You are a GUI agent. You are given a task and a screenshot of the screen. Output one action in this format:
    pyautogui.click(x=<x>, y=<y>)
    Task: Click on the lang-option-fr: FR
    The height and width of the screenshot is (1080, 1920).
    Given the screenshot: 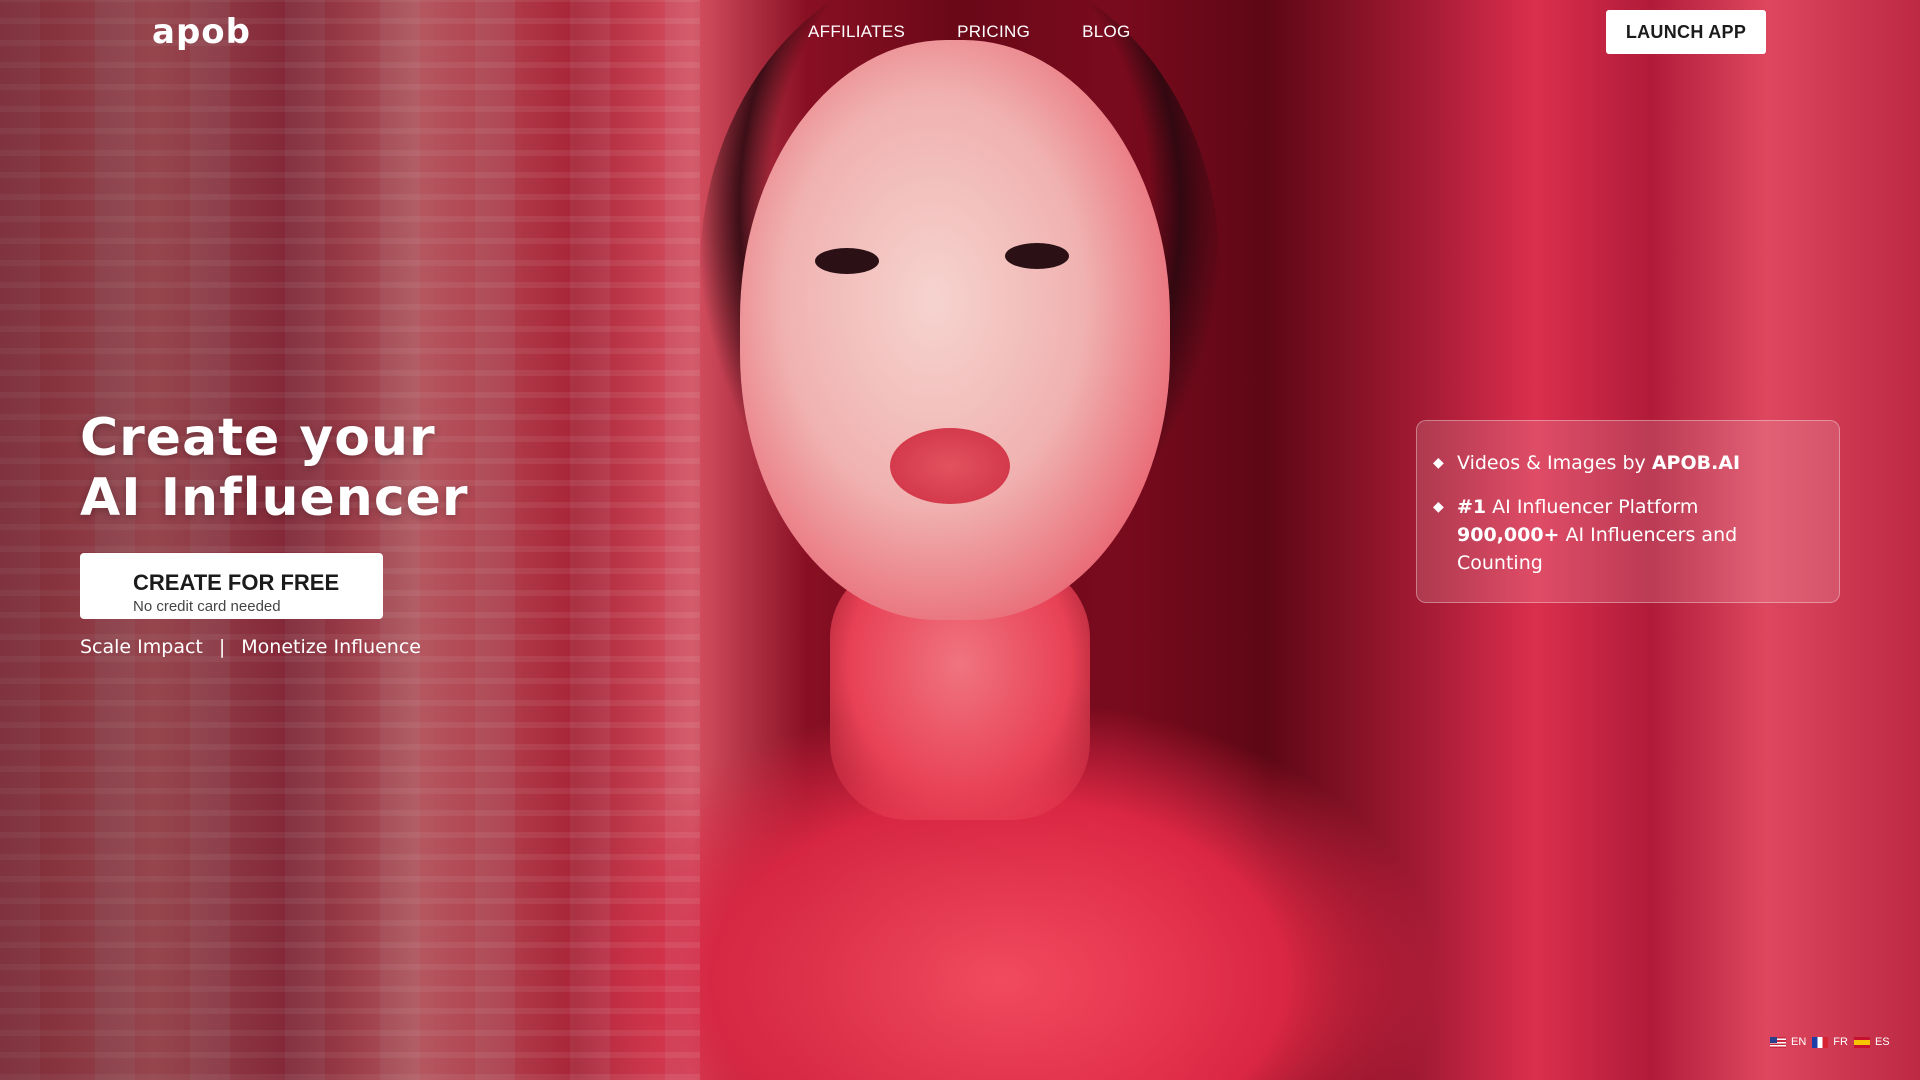 What is the action you would take?
    pyautogui.click(x=1830, y=1042)
    